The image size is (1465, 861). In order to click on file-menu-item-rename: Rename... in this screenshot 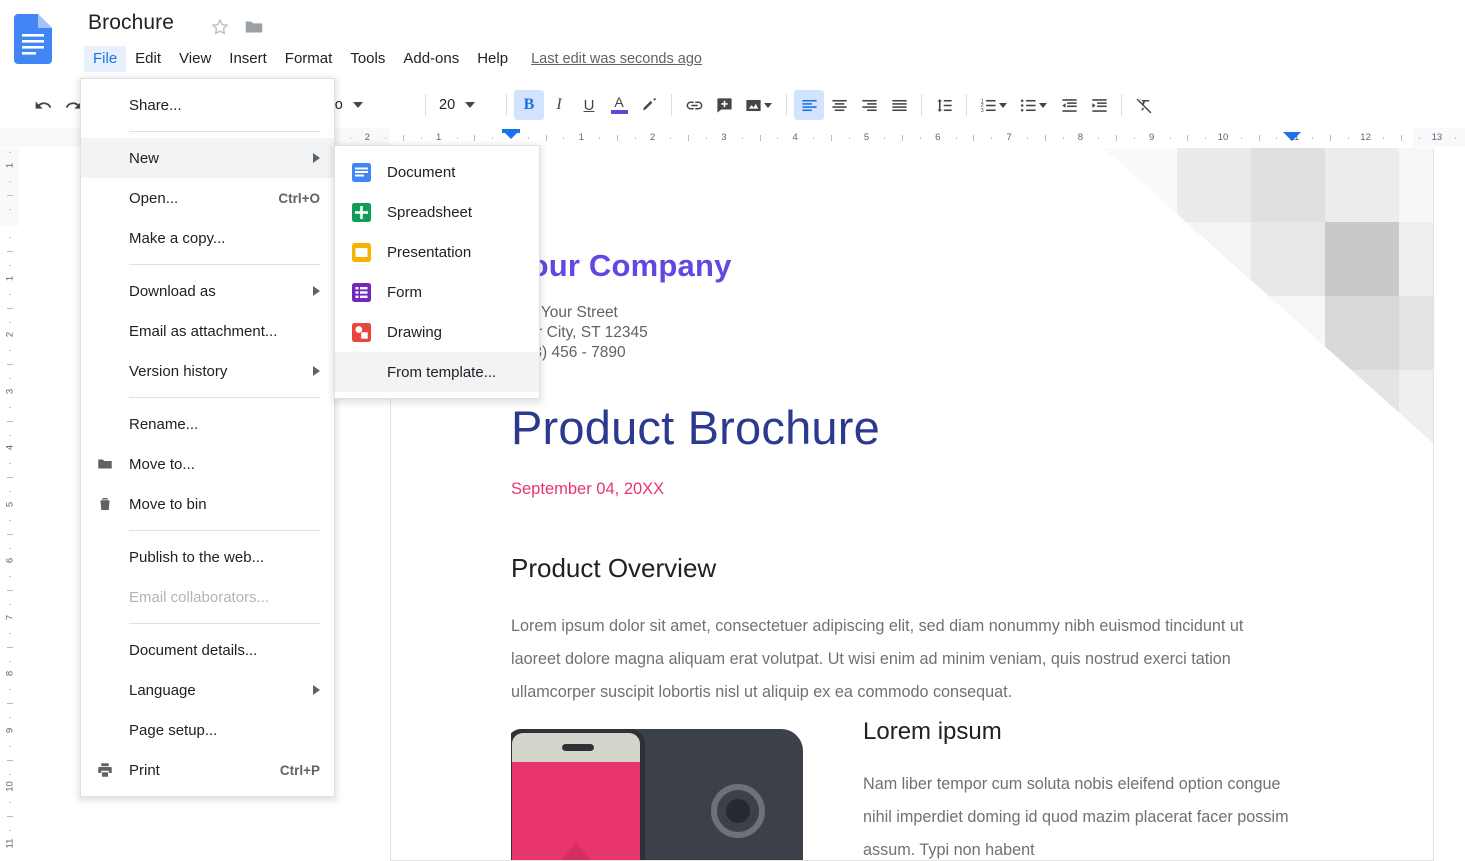, I will do `click(207, 424)`.